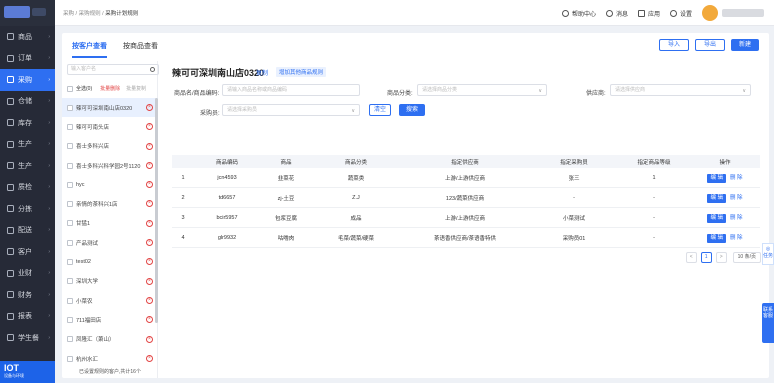 The height and width of the screenshot is (383, 774). Describe the element at coordinates (648, 13) in the screenshot. I see `apps-link: 应用` at that location.